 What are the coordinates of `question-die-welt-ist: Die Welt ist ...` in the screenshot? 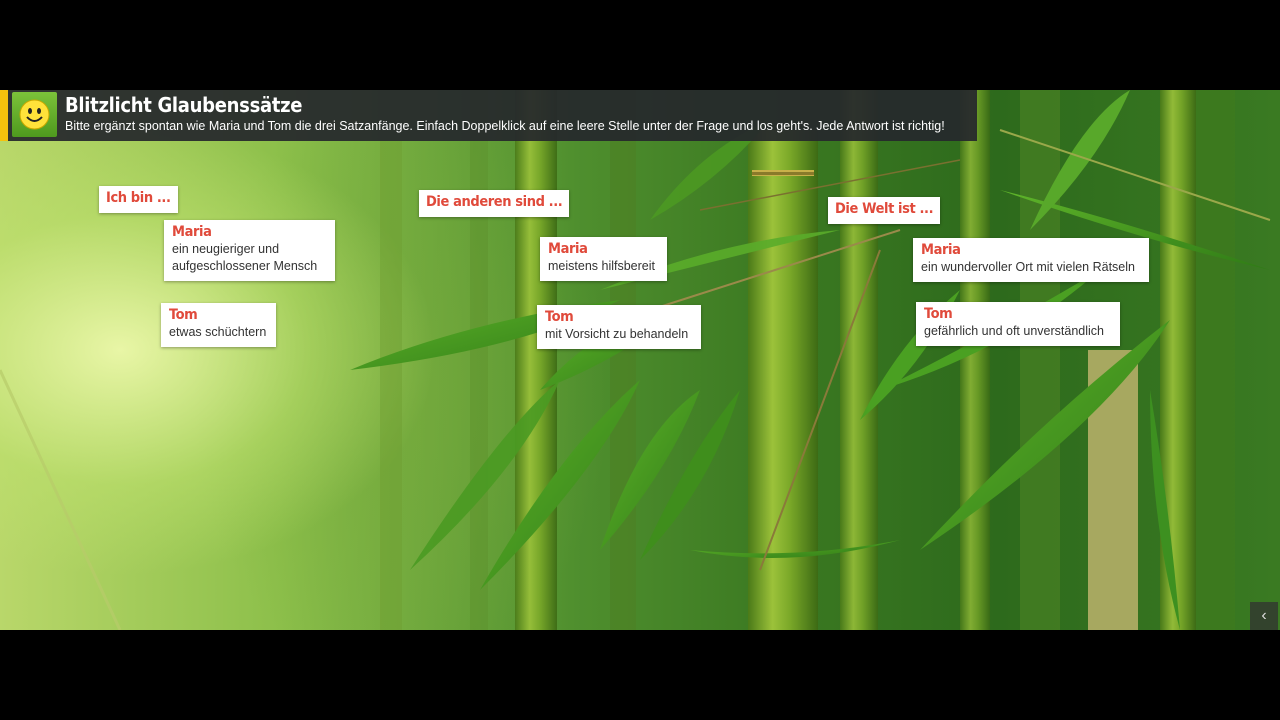 It's located at (884, 210).